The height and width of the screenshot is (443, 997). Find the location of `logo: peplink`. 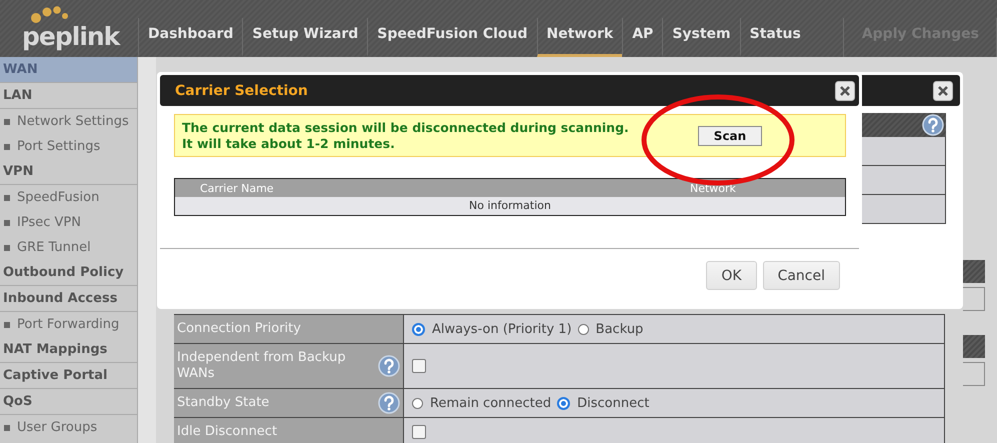

logo: peplink is located at coordinates (71, 36).